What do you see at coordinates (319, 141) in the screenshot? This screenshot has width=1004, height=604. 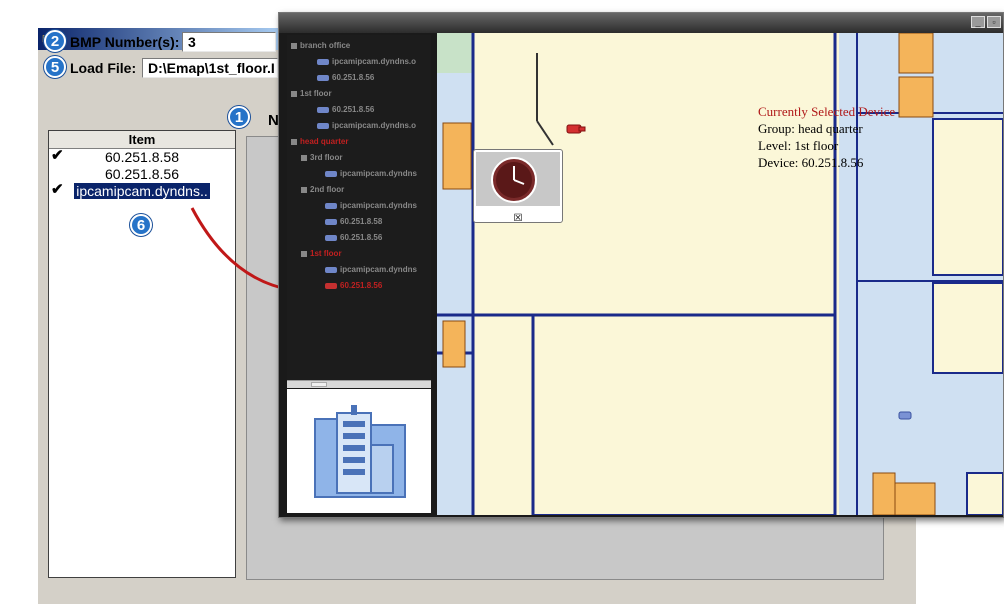 I see `tree-node: head quarter` at bounding box center [319, 141].